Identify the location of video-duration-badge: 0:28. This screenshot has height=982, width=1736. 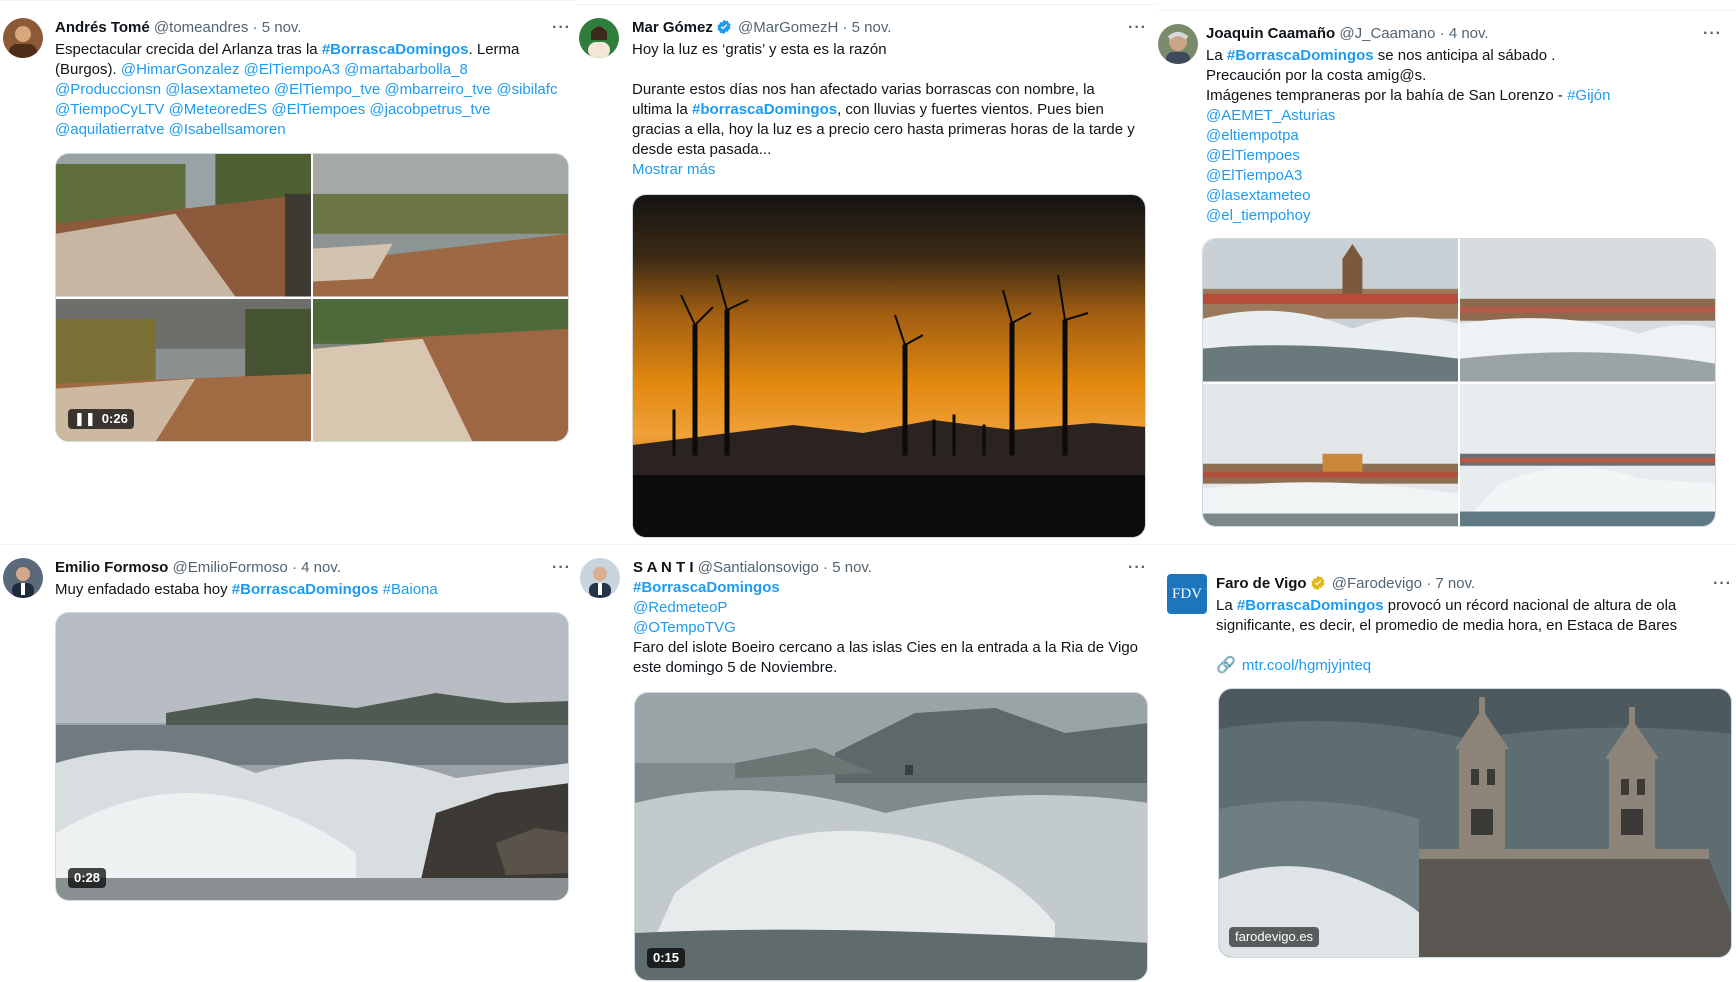
(87, 878).